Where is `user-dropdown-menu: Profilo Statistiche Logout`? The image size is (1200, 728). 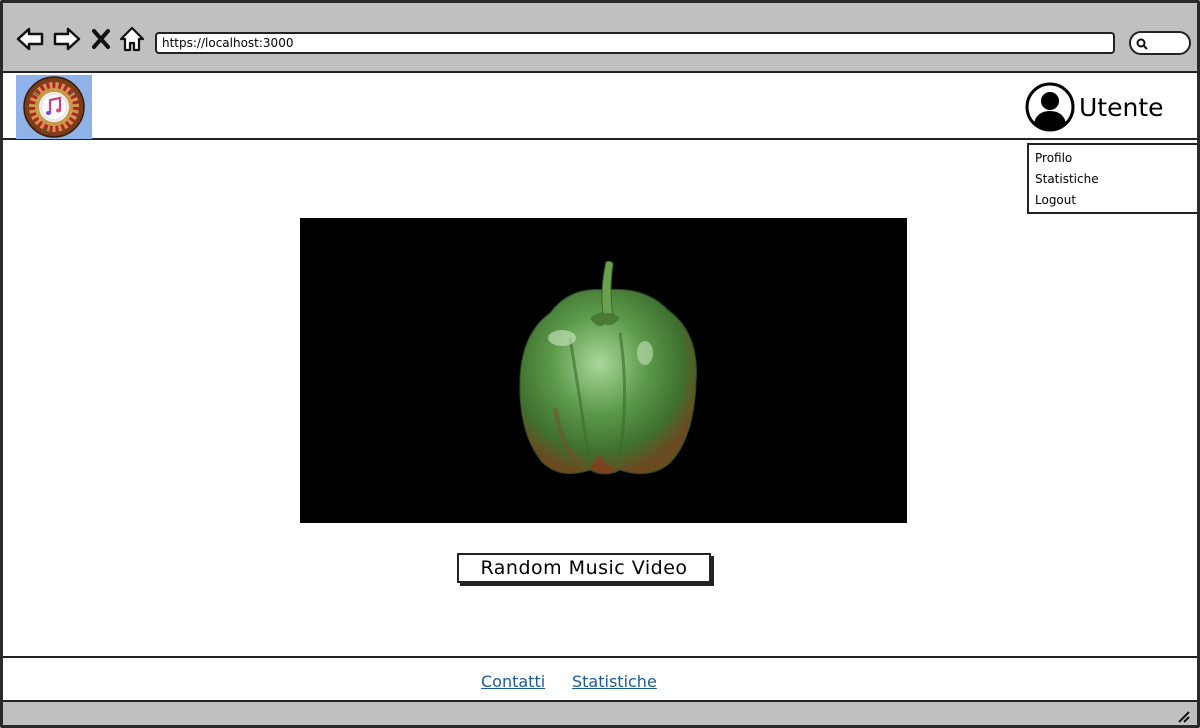 user-dropdown-menu: Profilo Statistiche Logout is located at coordinates (1112, 178).